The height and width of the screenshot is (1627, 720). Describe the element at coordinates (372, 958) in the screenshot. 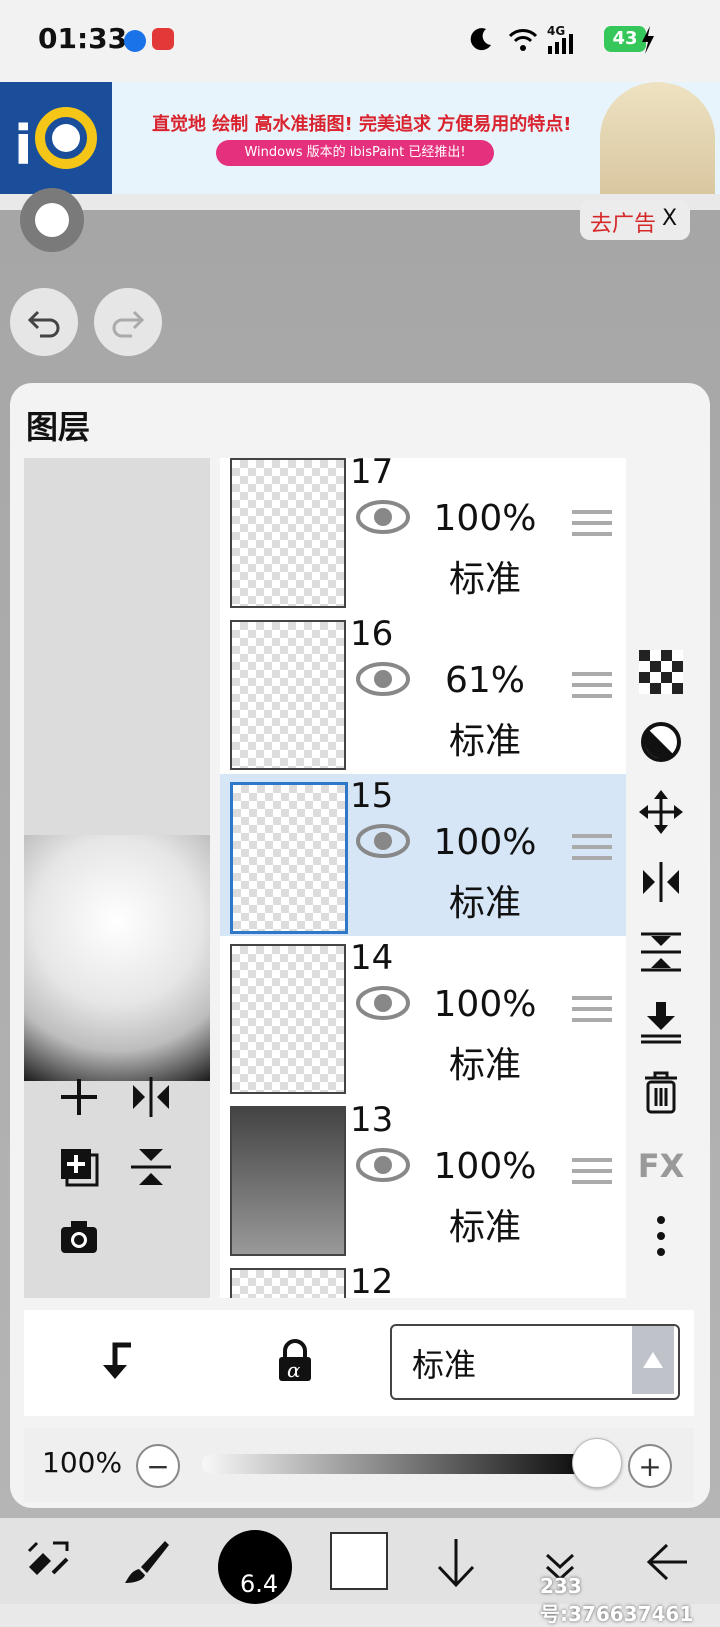

I see `layer-number: 14` at that location.